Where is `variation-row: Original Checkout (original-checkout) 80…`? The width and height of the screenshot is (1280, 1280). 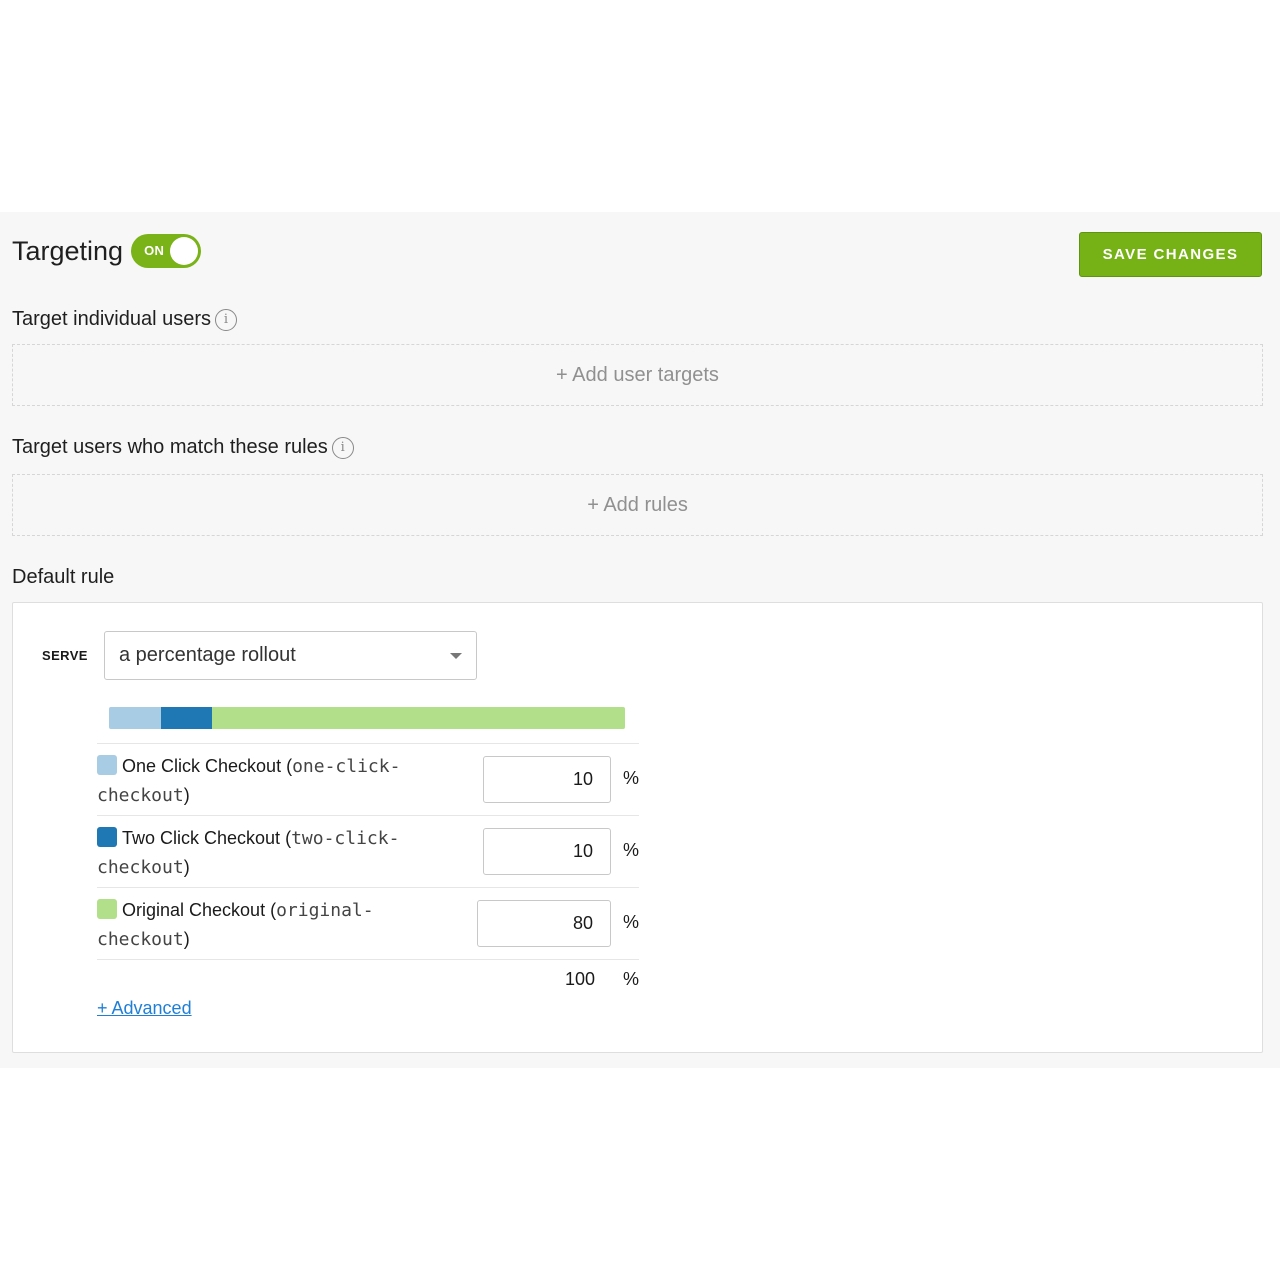 variation-row: Original Checkout (original-checkout) 80… is located at coordinates (368, 923).